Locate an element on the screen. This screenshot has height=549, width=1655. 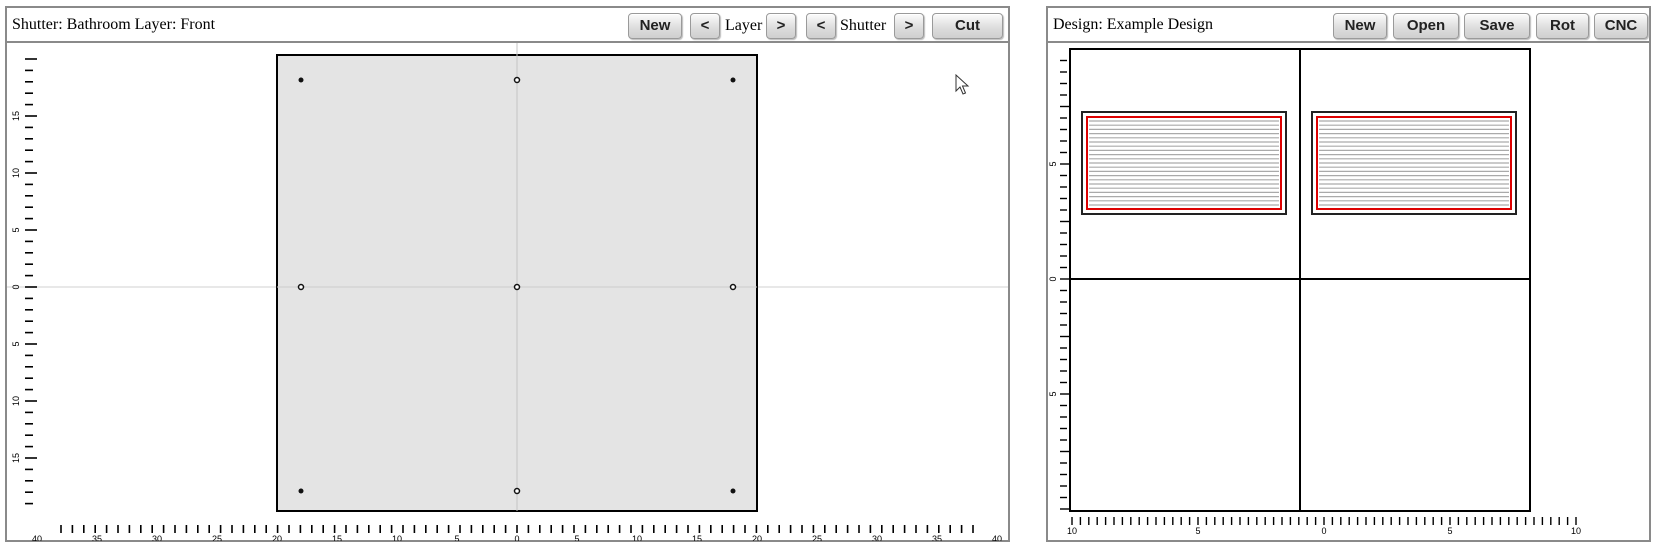
layer-label: Layer is located at coordinates (744, 25).